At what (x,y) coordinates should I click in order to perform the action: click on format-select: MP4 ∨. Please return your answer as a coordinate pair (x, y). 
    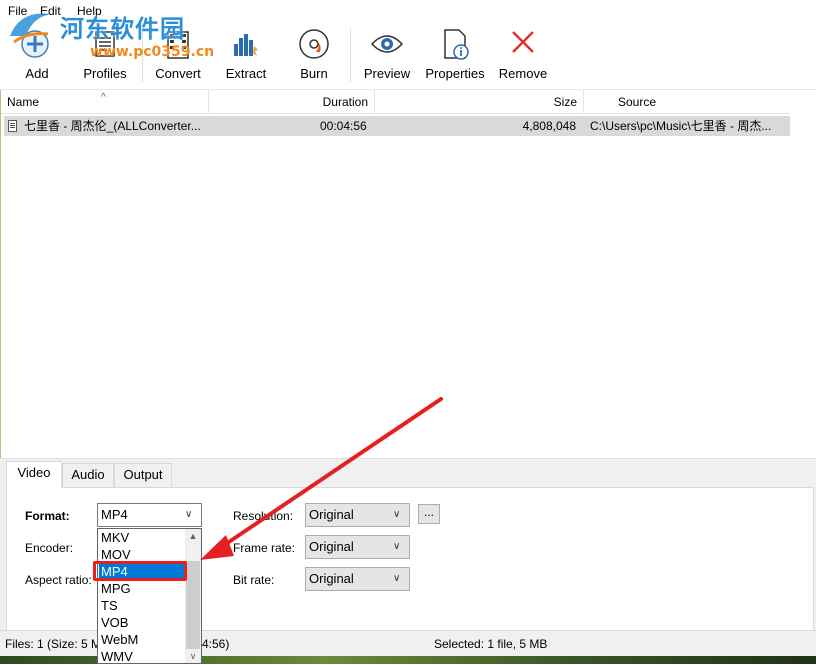
    Looking at the image, I should click on (149, 515).